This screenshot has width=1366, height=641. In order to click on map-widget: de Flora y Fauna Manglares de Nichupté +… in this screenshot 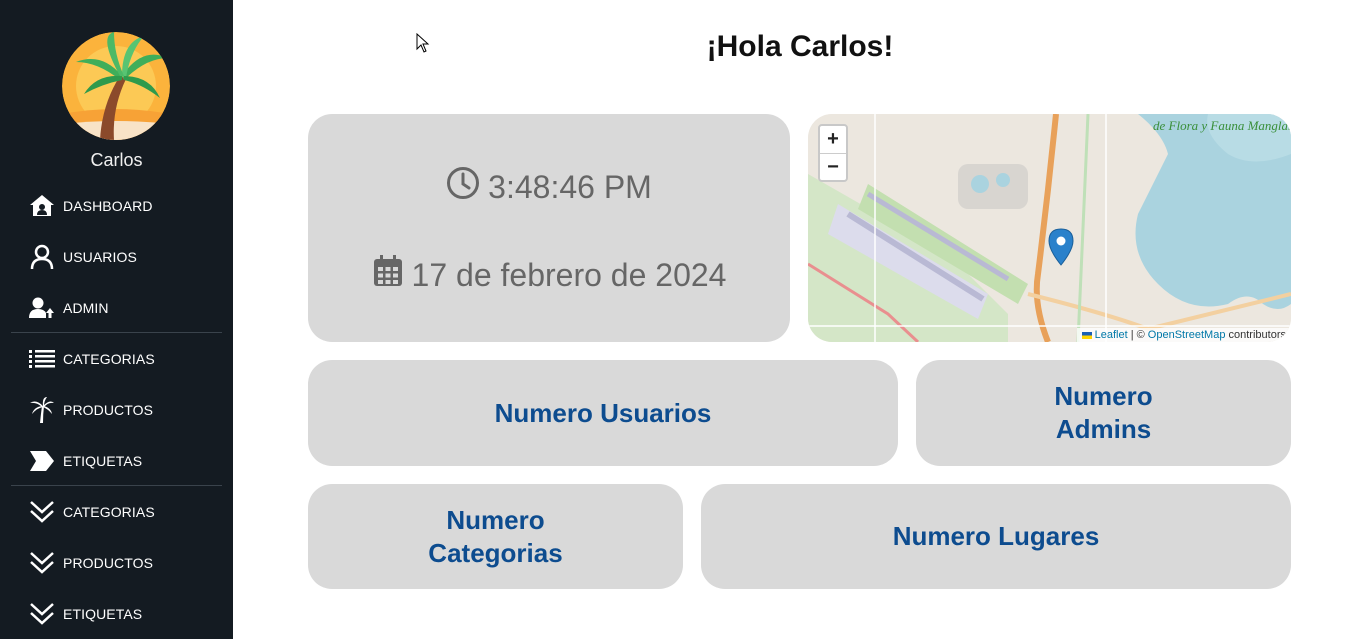, I will do `click(1049, 228)`.